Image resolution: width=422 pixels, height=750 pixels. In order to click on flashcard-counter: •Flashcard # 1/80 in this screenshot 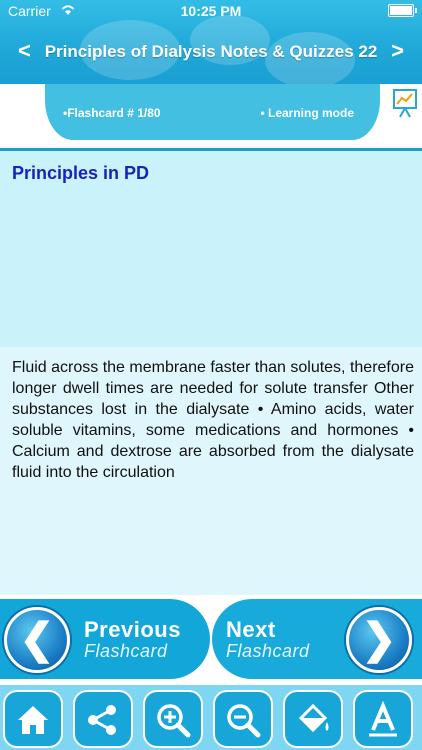, I will do `click(112, 113)`.